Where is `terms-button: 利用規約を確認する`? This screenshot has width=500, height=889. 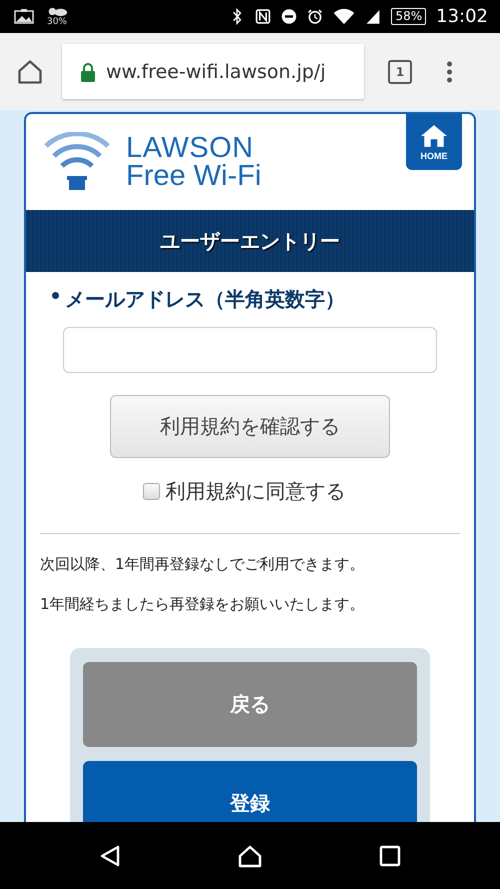 terms-button: 利用規約を確認する is located at coordinates (250, 426).